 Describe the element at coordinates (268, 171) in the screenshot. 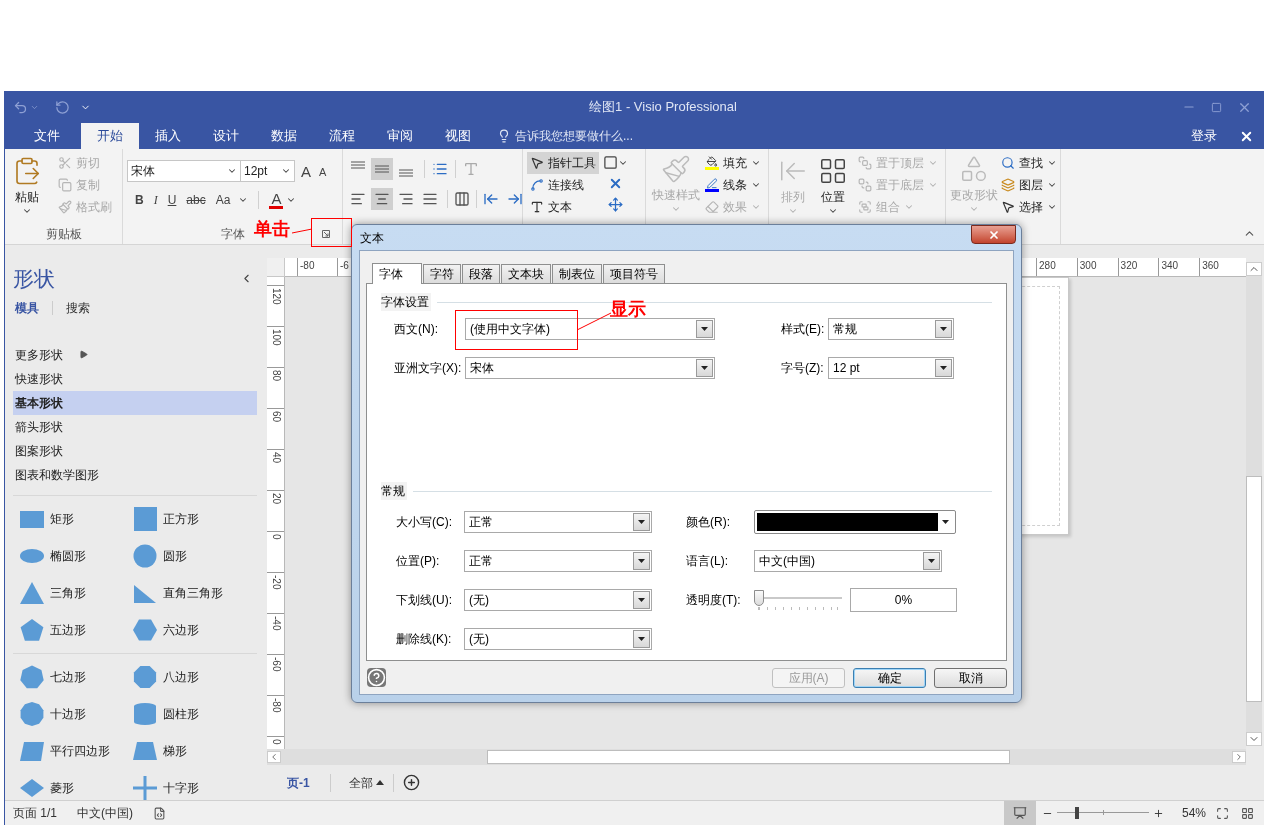

I see `font-size-field: 12pt` at that location.